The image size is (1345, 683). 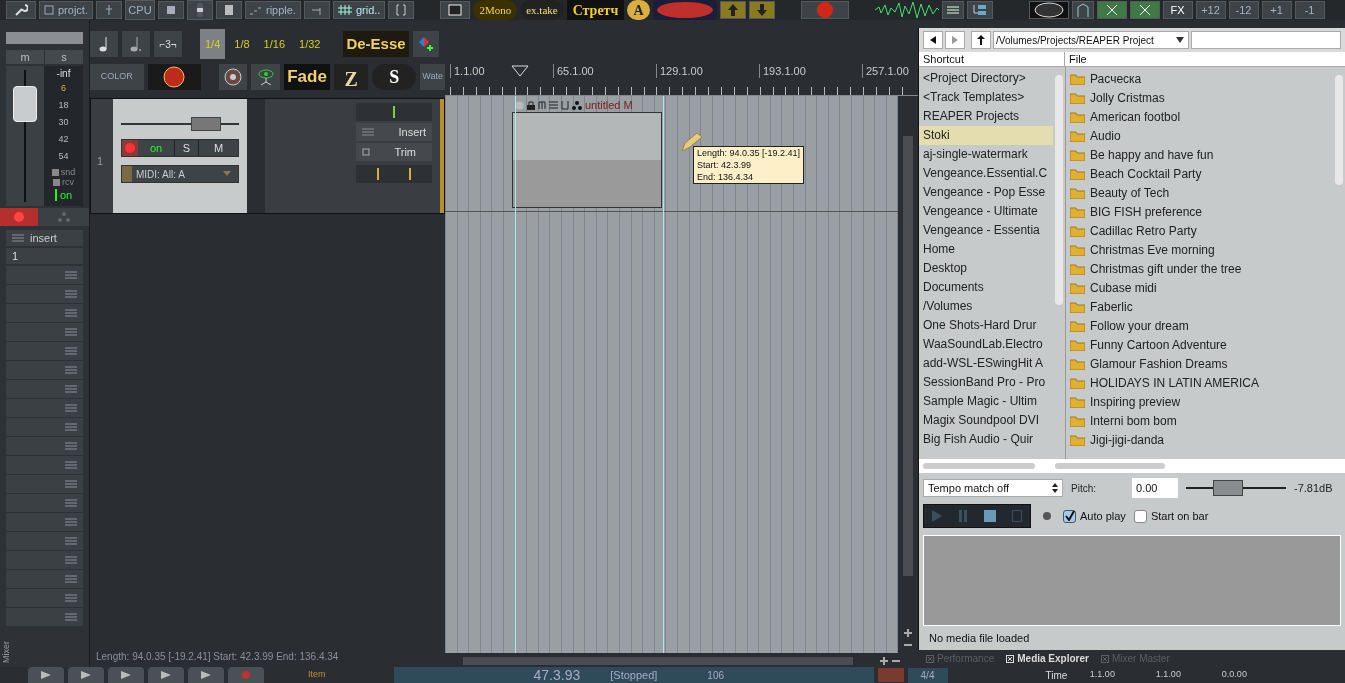 What do you see at coordinates (1159, 363) in the screenshot?
I see `file-item: Glamour Fashion Dreams` at bounding box center [1159, 363].